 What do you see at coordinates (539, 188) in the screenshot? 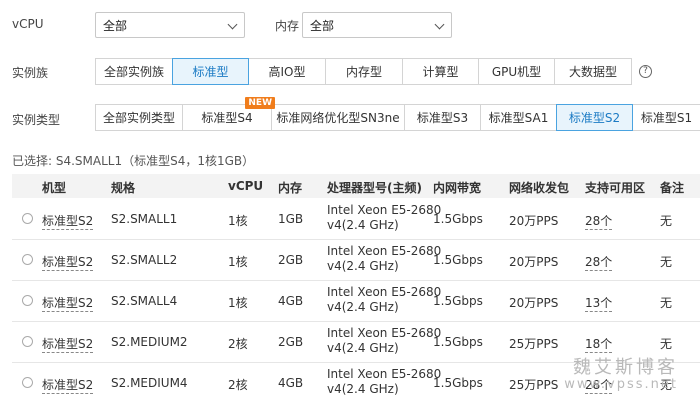
I see `header-pps: 网络收发包` at bounding box center [539, 188].